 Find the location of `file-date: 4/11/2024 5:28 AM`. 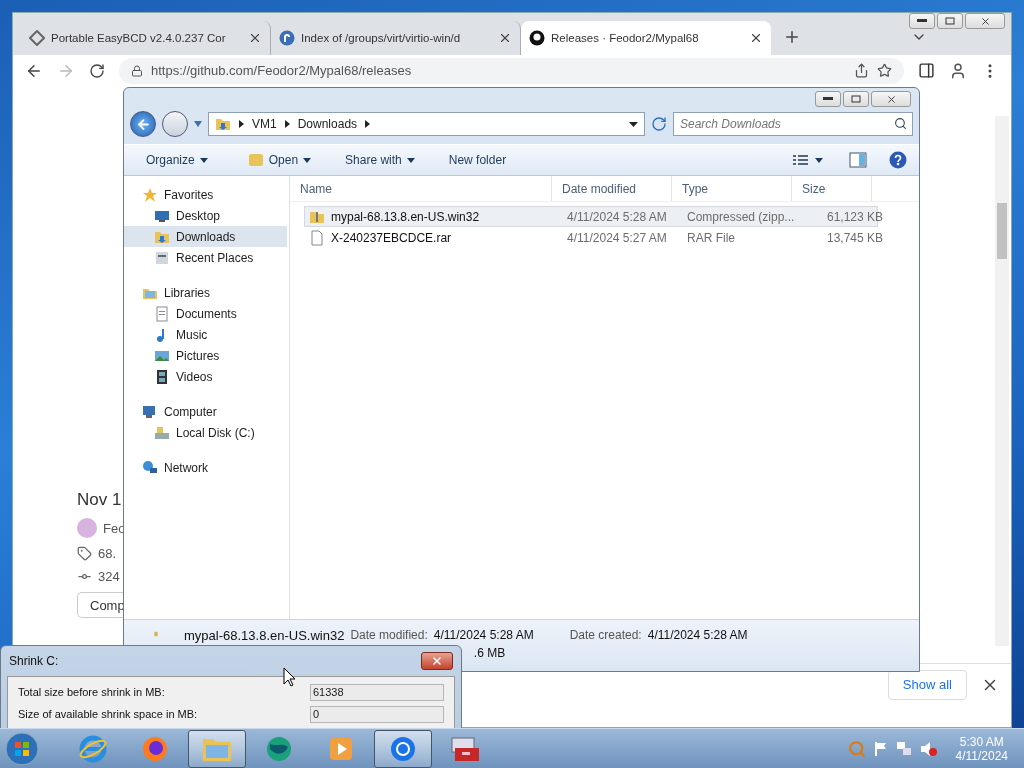

file-date: 4/11/2024 5:28 AM is located at coordinates (617, 216).